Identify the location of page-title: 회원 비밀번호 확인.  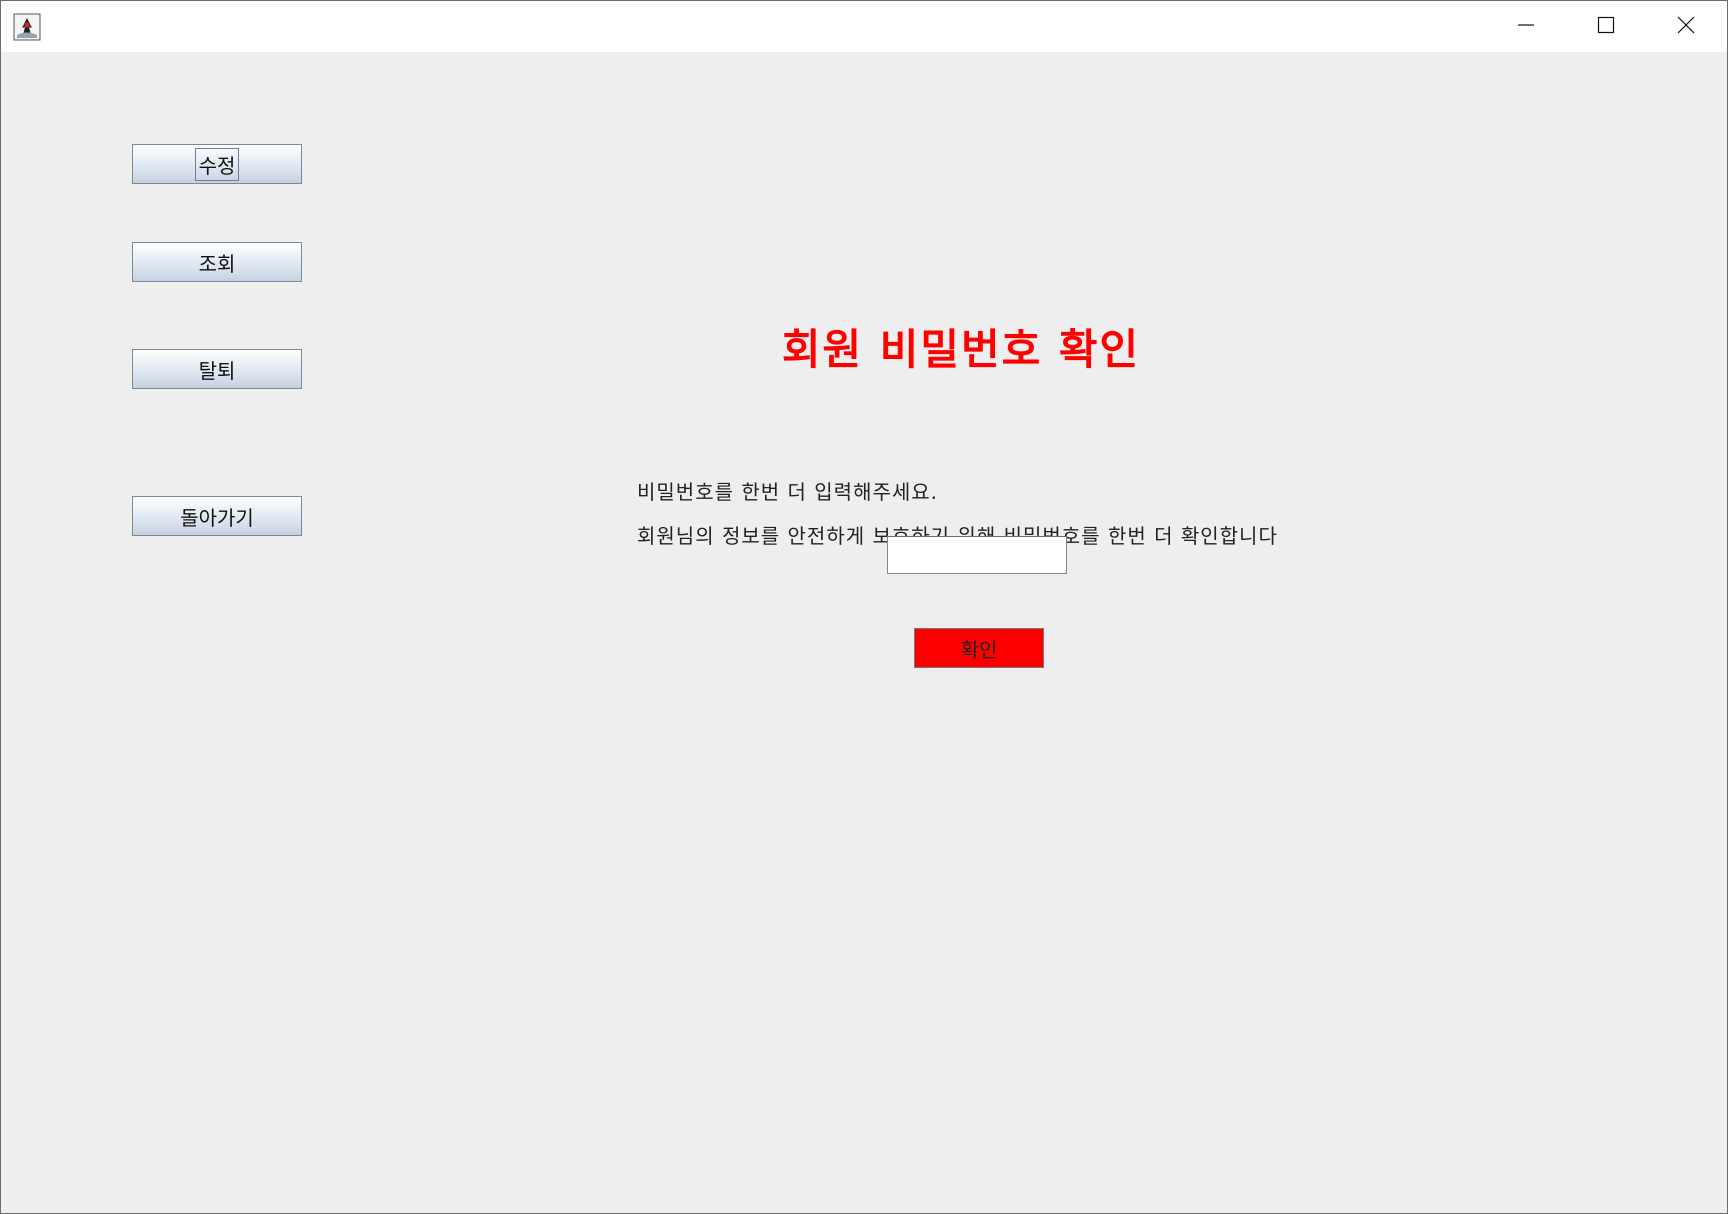
(961, 349).